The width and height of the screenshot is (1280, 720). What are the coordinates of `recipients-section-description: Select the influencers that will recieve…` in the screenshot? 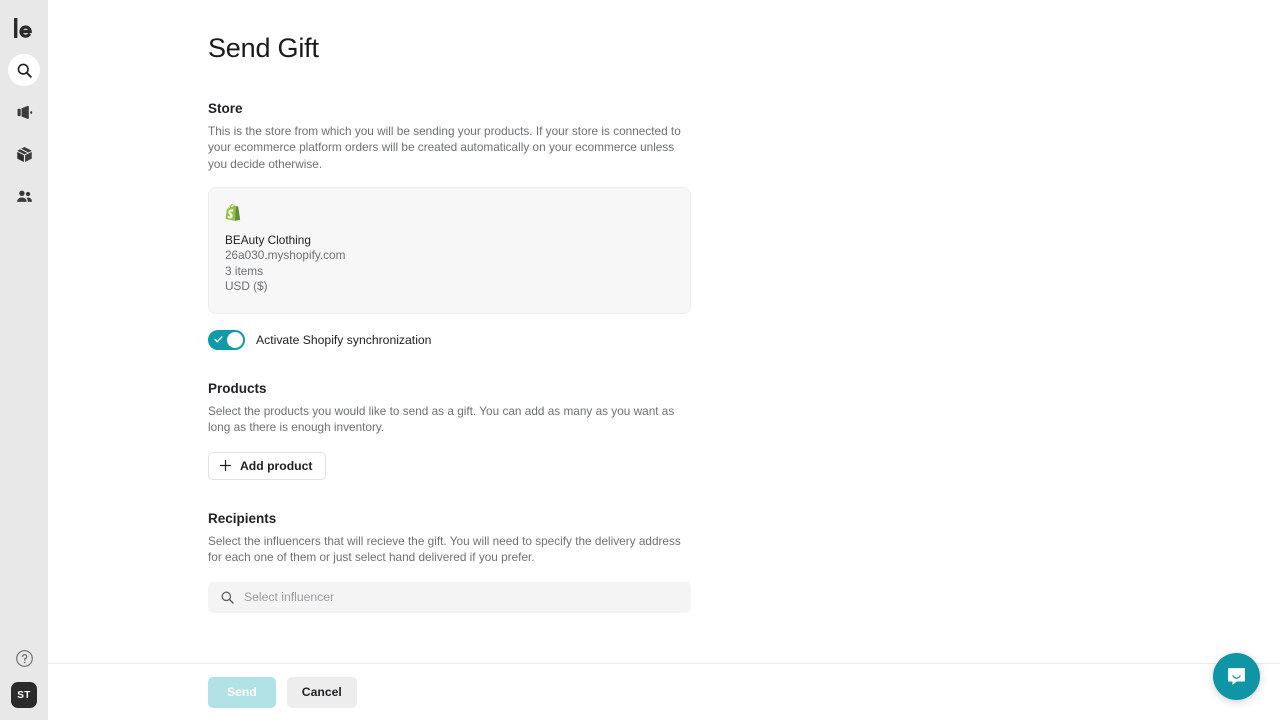 It's located at (444, 549).